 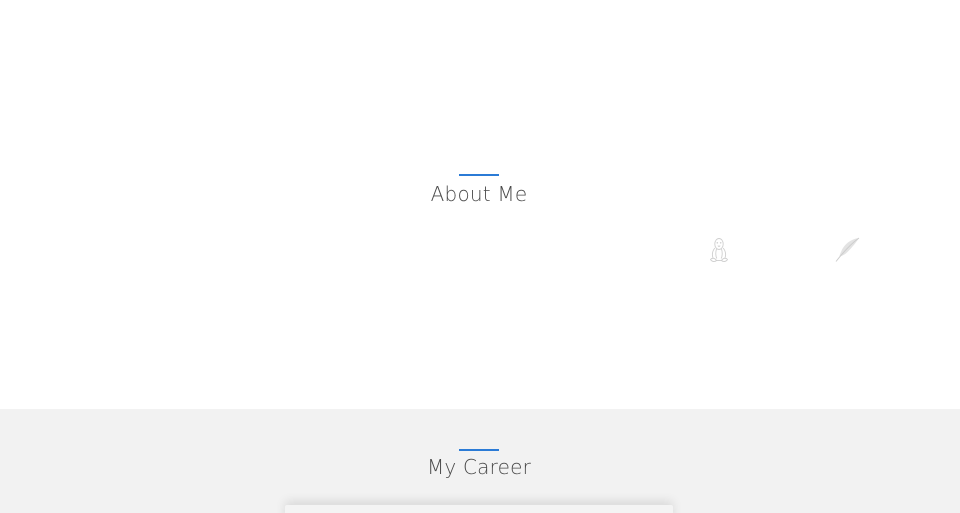 What do you see at coordinates (847, 249) in the screenshot?
I see `feather-icon` at bounding box center [847, 249].